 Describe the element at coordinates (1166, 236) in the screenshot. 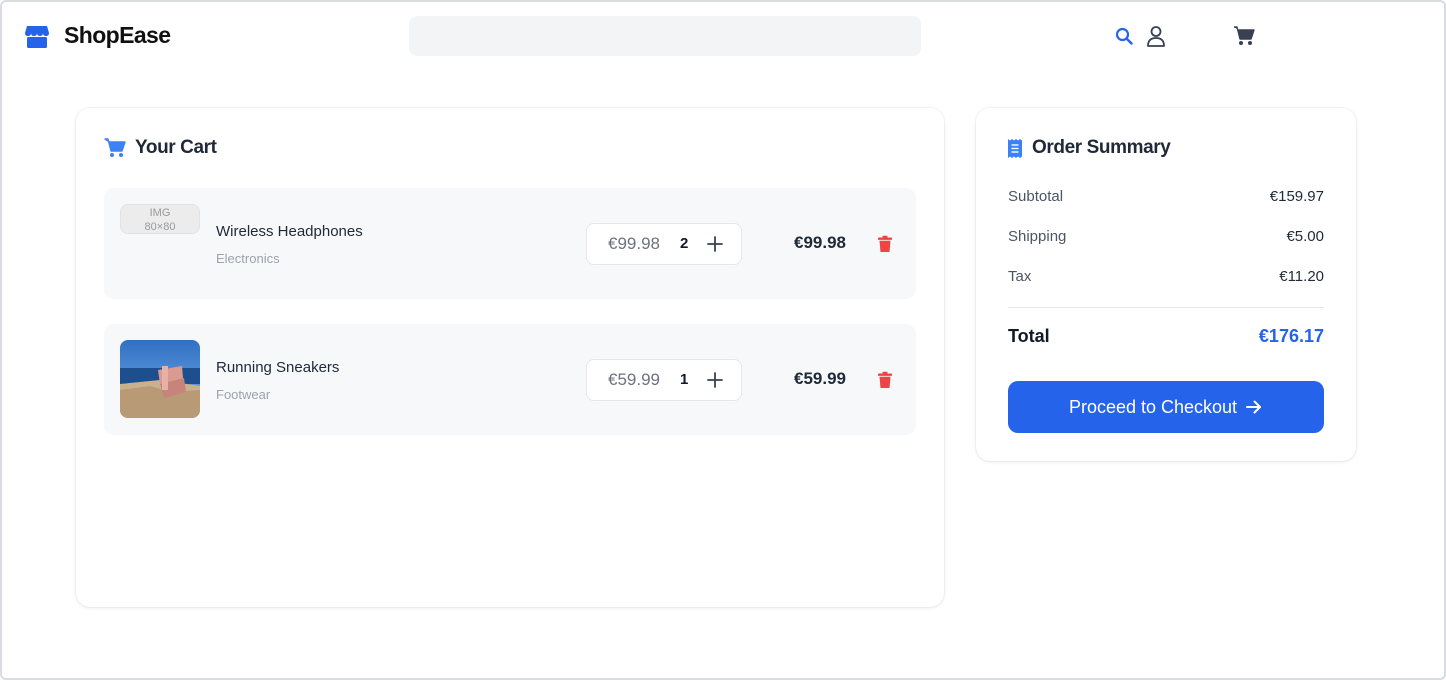

I see `shipping-row: Shipping €5.00` at that location.